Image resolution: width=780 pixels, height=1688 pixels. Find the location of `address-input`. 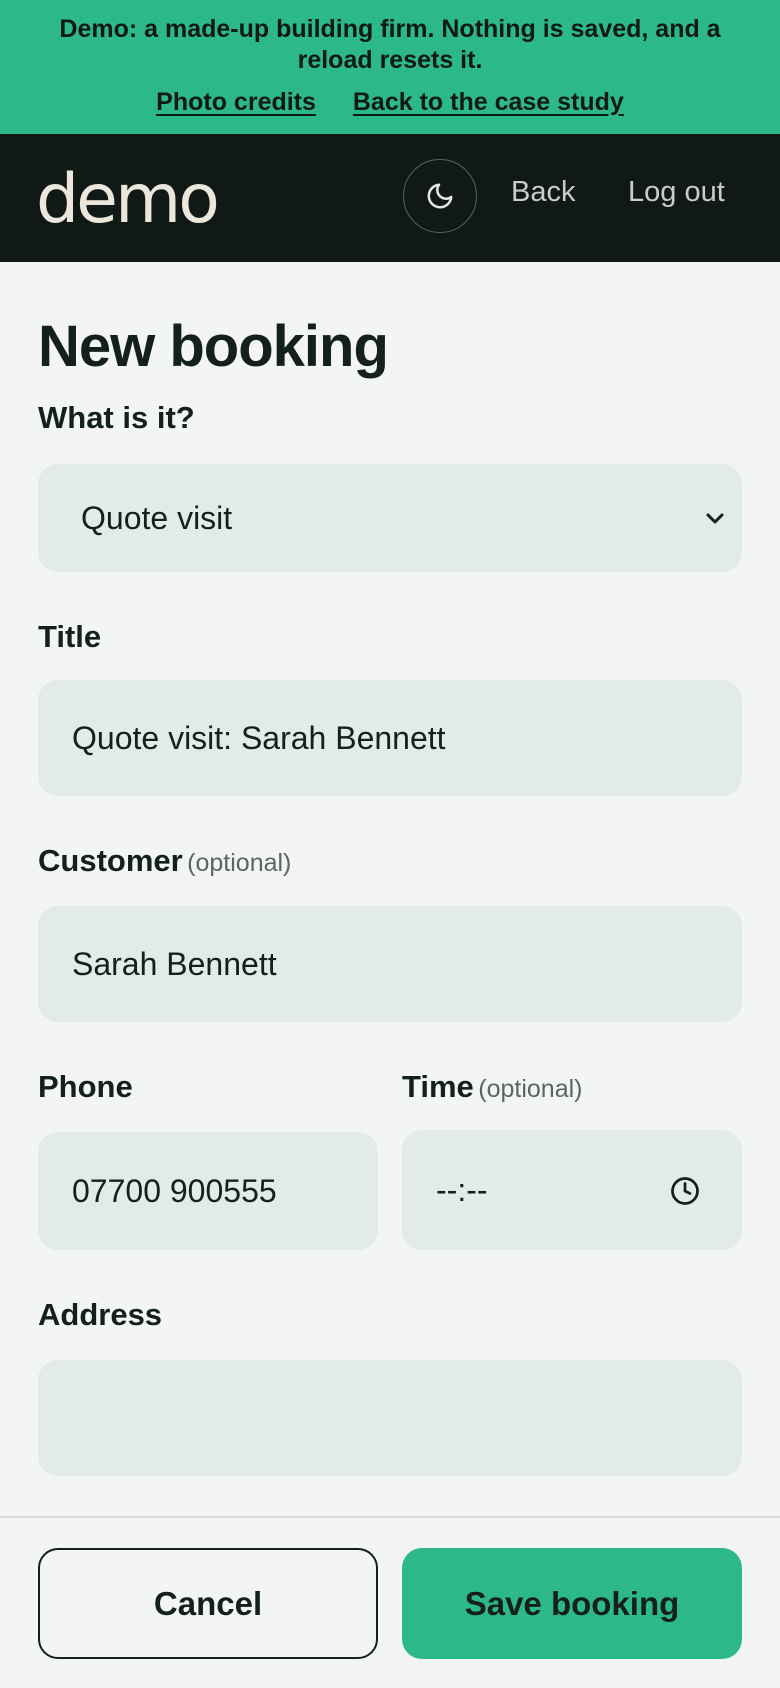

address-input is located at coordinates (390, 1418).